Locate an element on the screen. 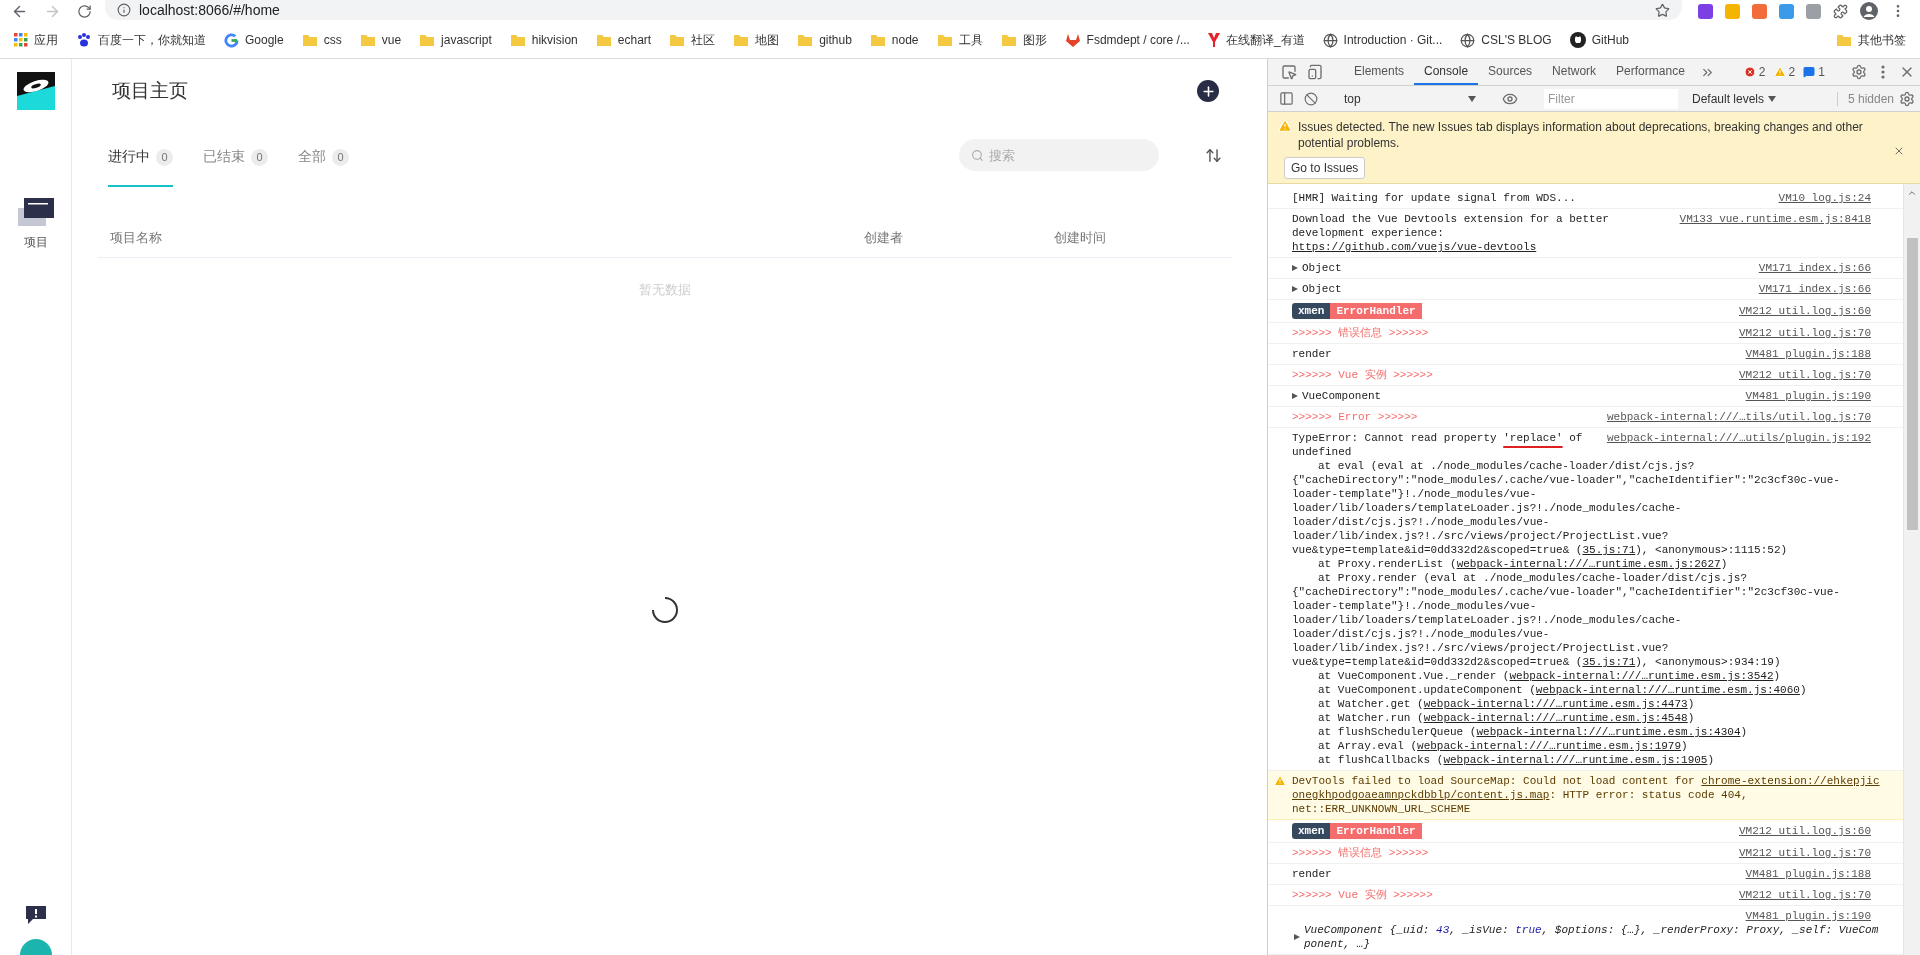 The height and width of the screenshot is (955, 1920). console-link: webpack-internal:///…runtime.esm.js:3542 is located at coordinates (1641, 676).